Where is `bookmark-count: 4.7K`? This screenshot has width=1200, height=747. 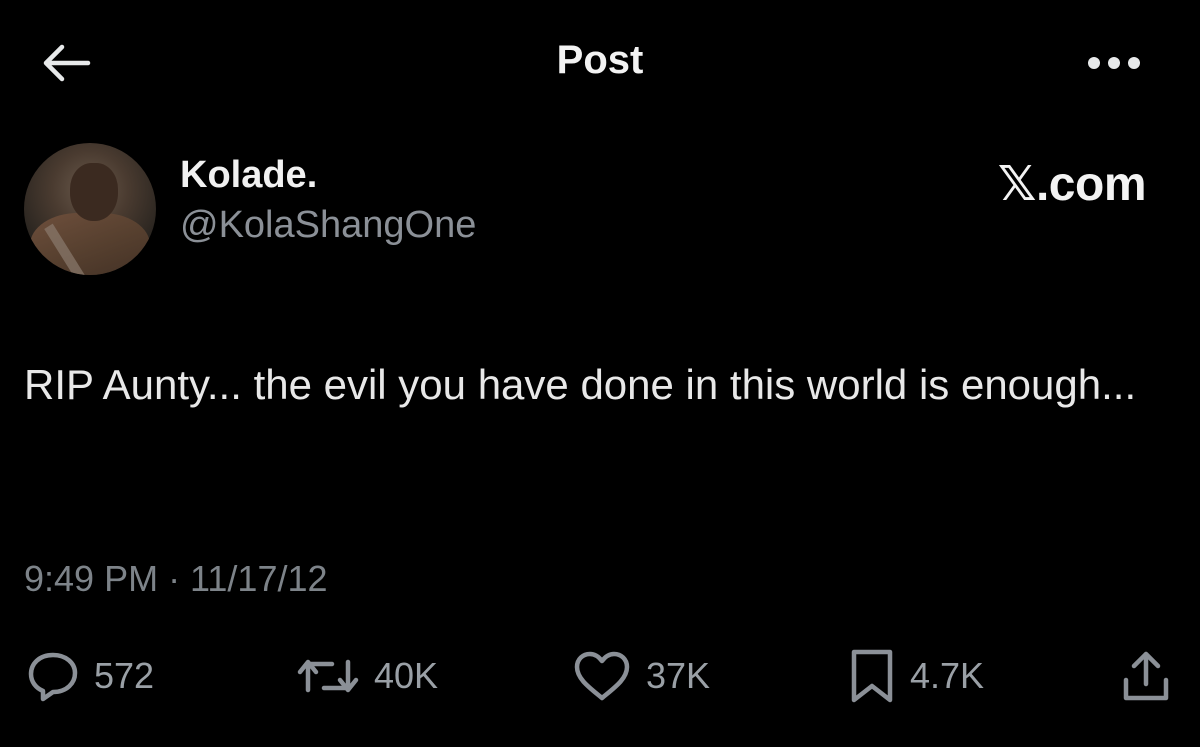
bookmark-count: 4.7K is located at coordinates (947, 675).